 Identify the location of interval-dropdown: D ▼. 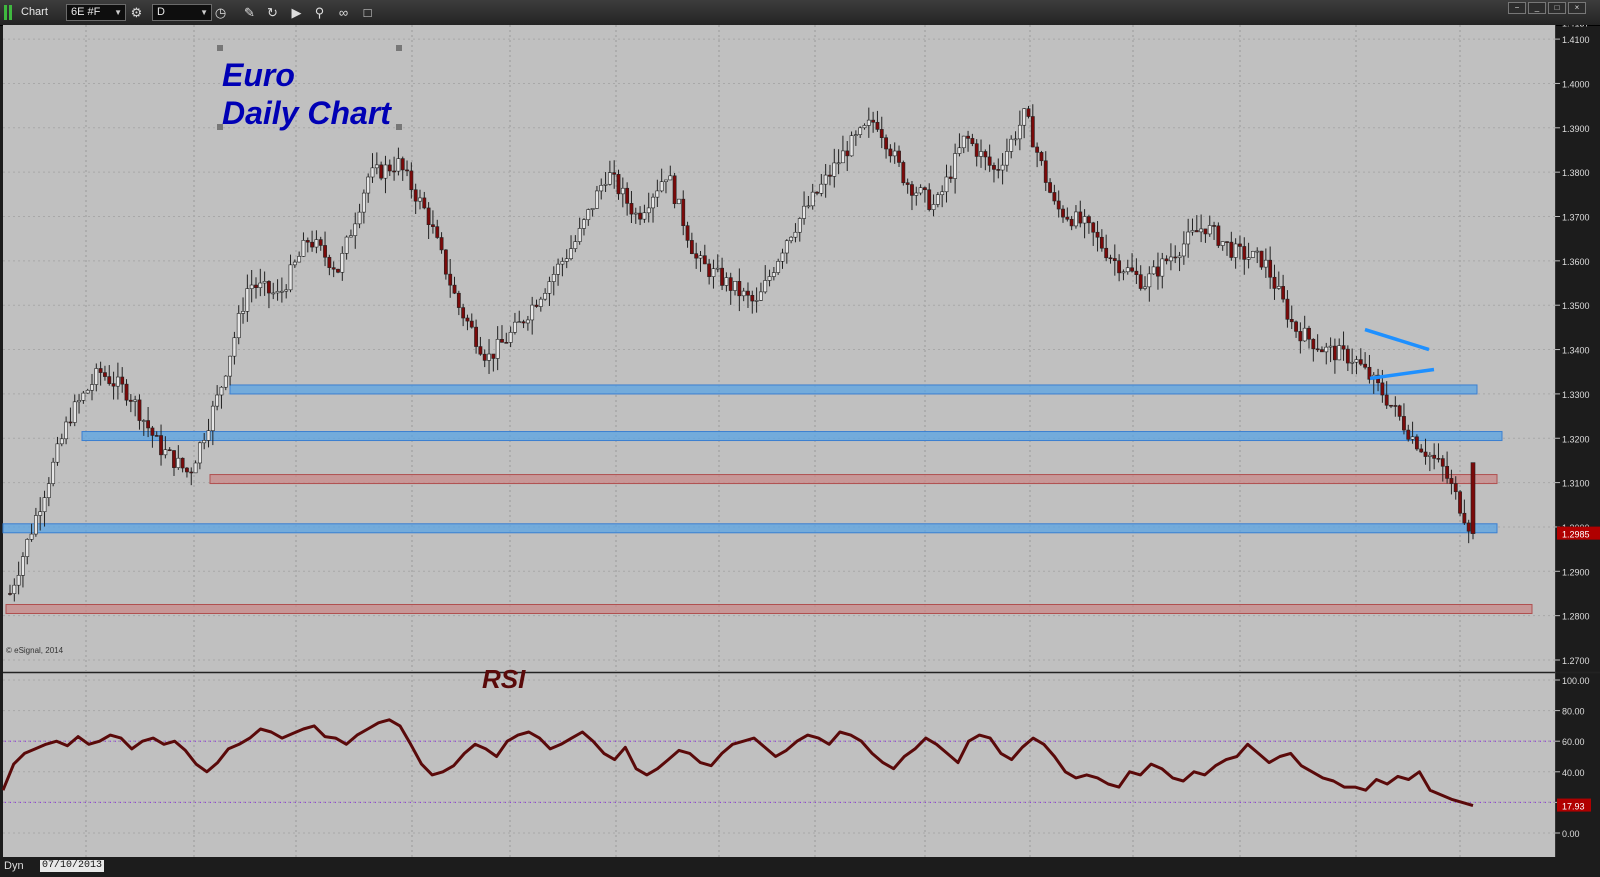
(182, 12).